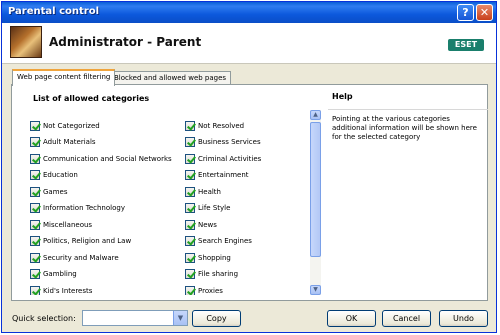 Image resolution: width=500 pixels, height=335 pixels. What do you see at coordinates (315, 189) in the screenshot?
I see `scroll-thumb` at bounding box center [315, 189].